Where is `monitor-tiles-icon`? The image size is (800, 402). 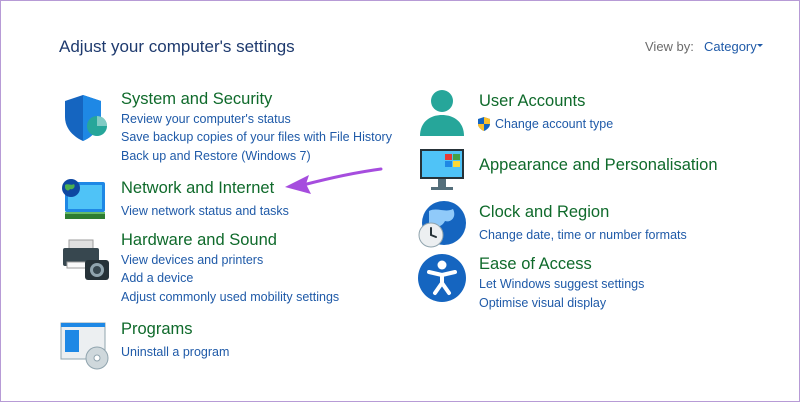
monitor-tiles-icon is located at coordinates (442, 170).